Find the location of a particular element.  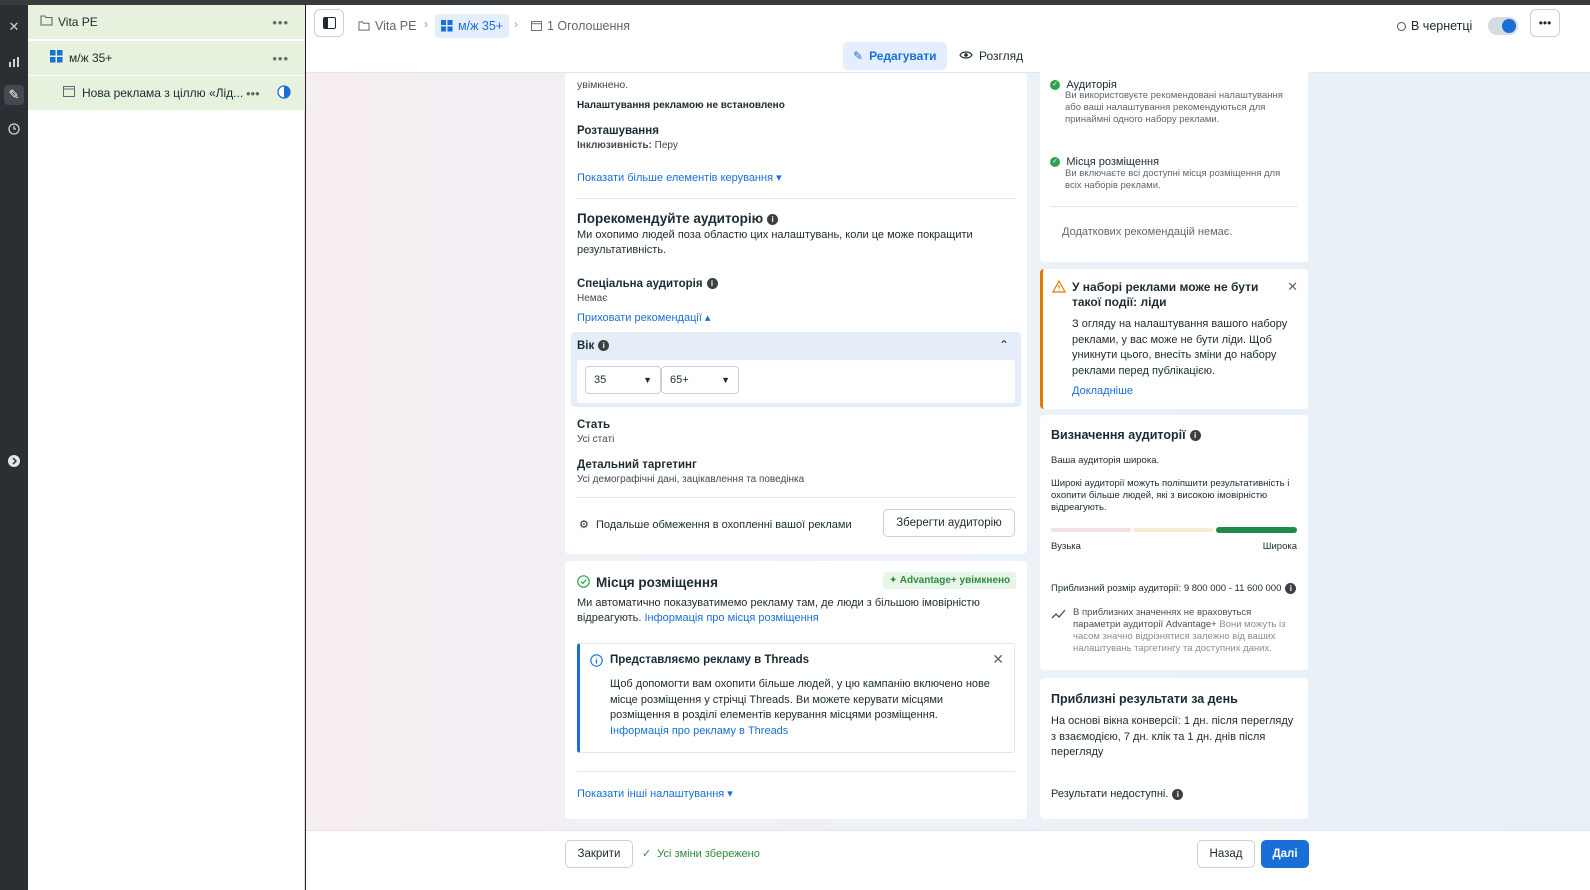

show-more-controls-link: Показати більше елементів керування ▾ is located at coordinates (679, 177).